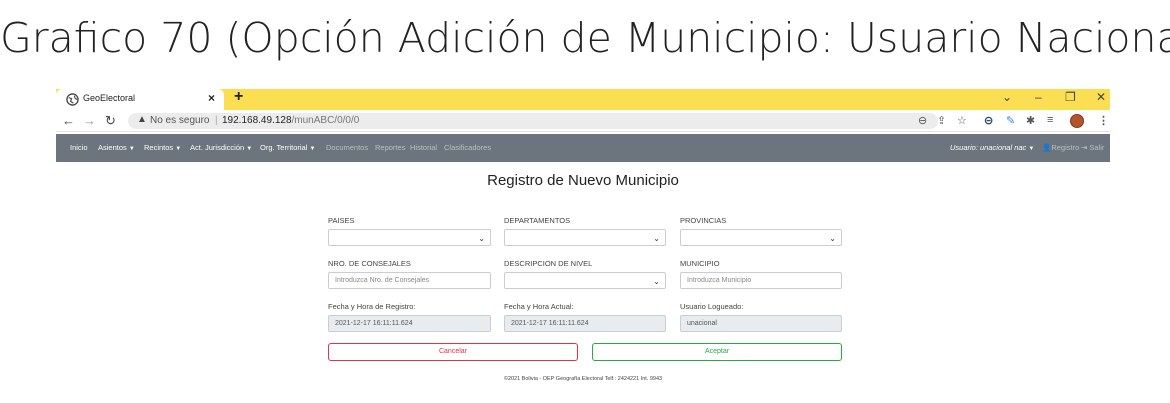 This screenshot has width=1170, height=403. Describe the element at coordinates (1030, 120) in the screenshot. I see `puzzle-icon: ✱` at that location.